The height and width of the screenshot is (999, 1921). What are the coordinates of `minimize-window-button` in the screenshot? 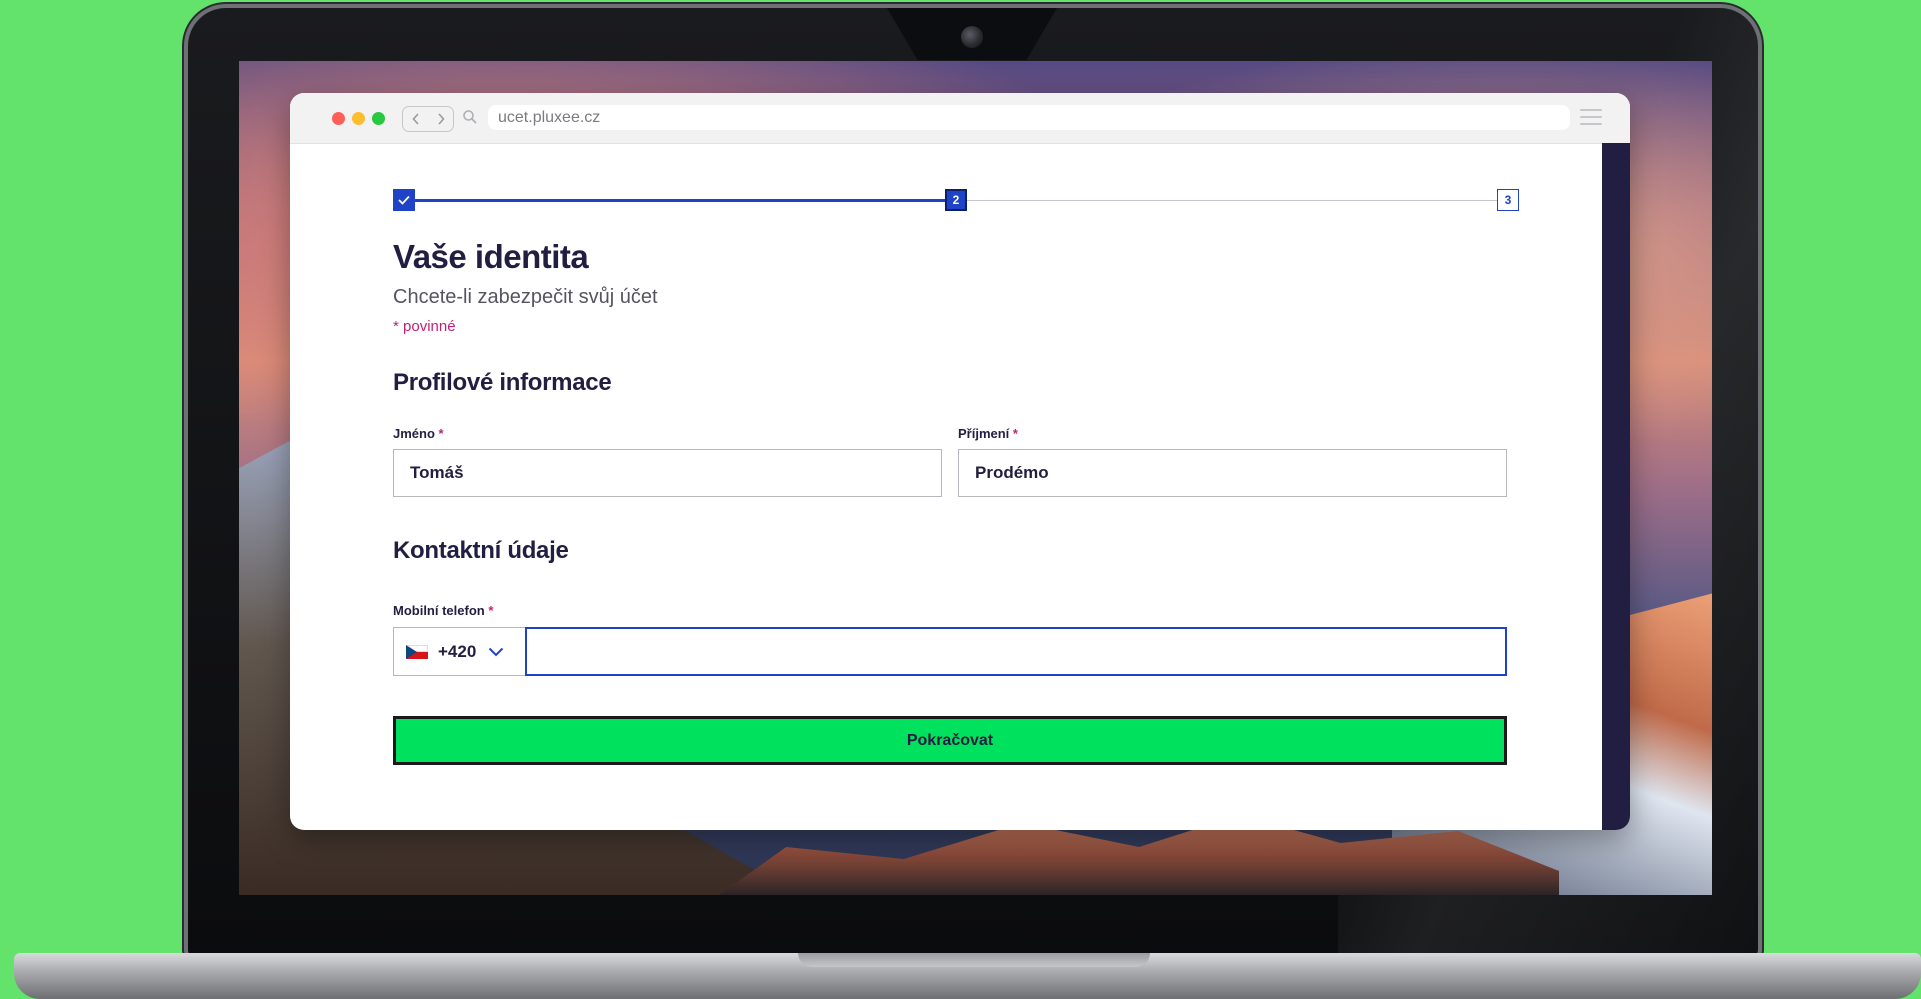 It's located at (358, 118).